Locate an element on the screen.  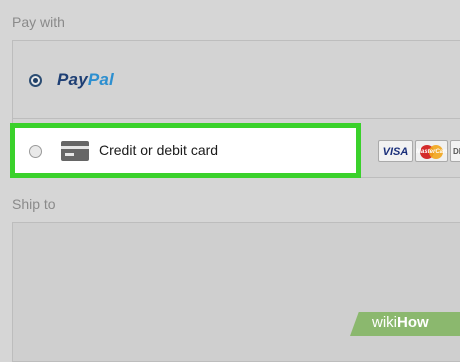
credit-card-icon is located at coordinates (75, 151).